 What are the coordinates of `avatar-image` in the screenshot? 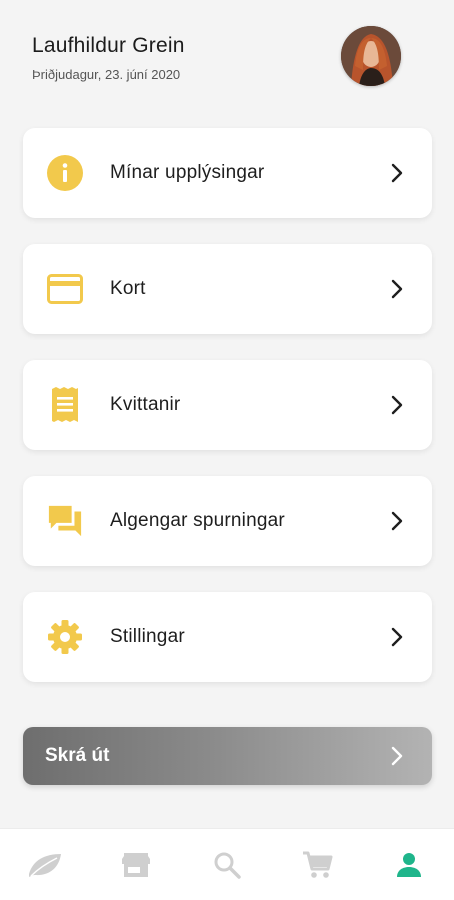 It's located at (371, 56).